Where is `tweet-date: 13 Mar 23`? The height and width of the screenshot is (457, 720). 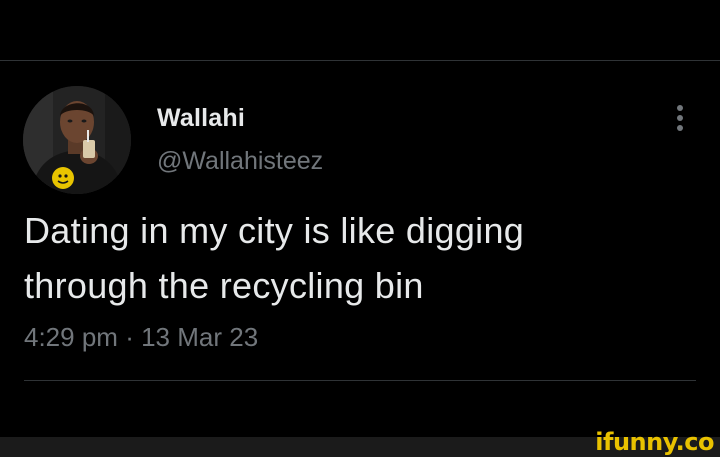 tweet-date: 13 Mar 23 is located at coordinates (200, 337).